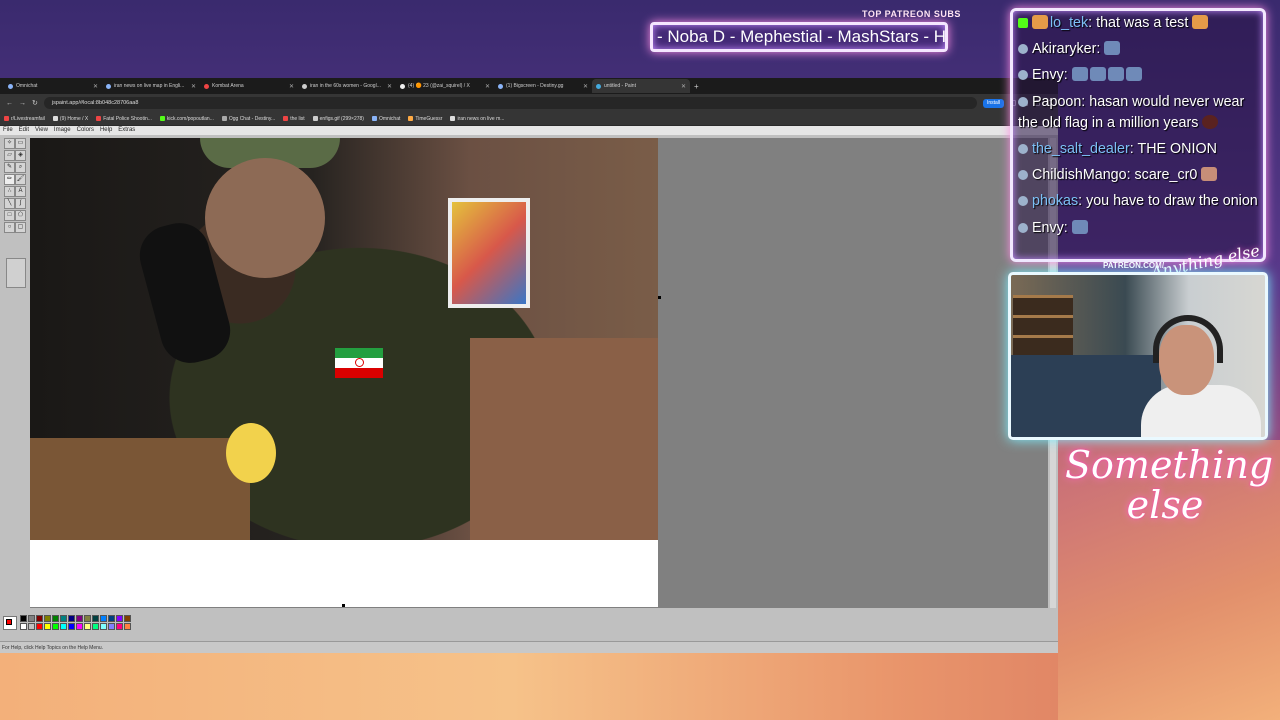  Describe the element at coordinates (70, 119) in the screenshot. I see `bookmark-item: (9) Home / X` at that location.